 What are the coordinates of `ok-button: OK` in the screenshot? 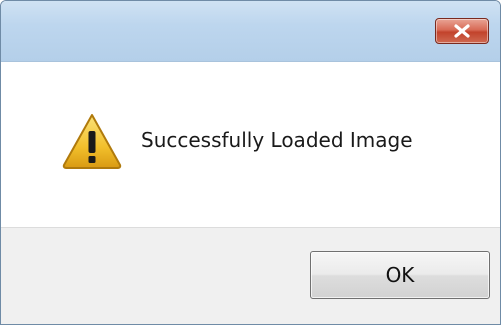 It's located at (400, 275).